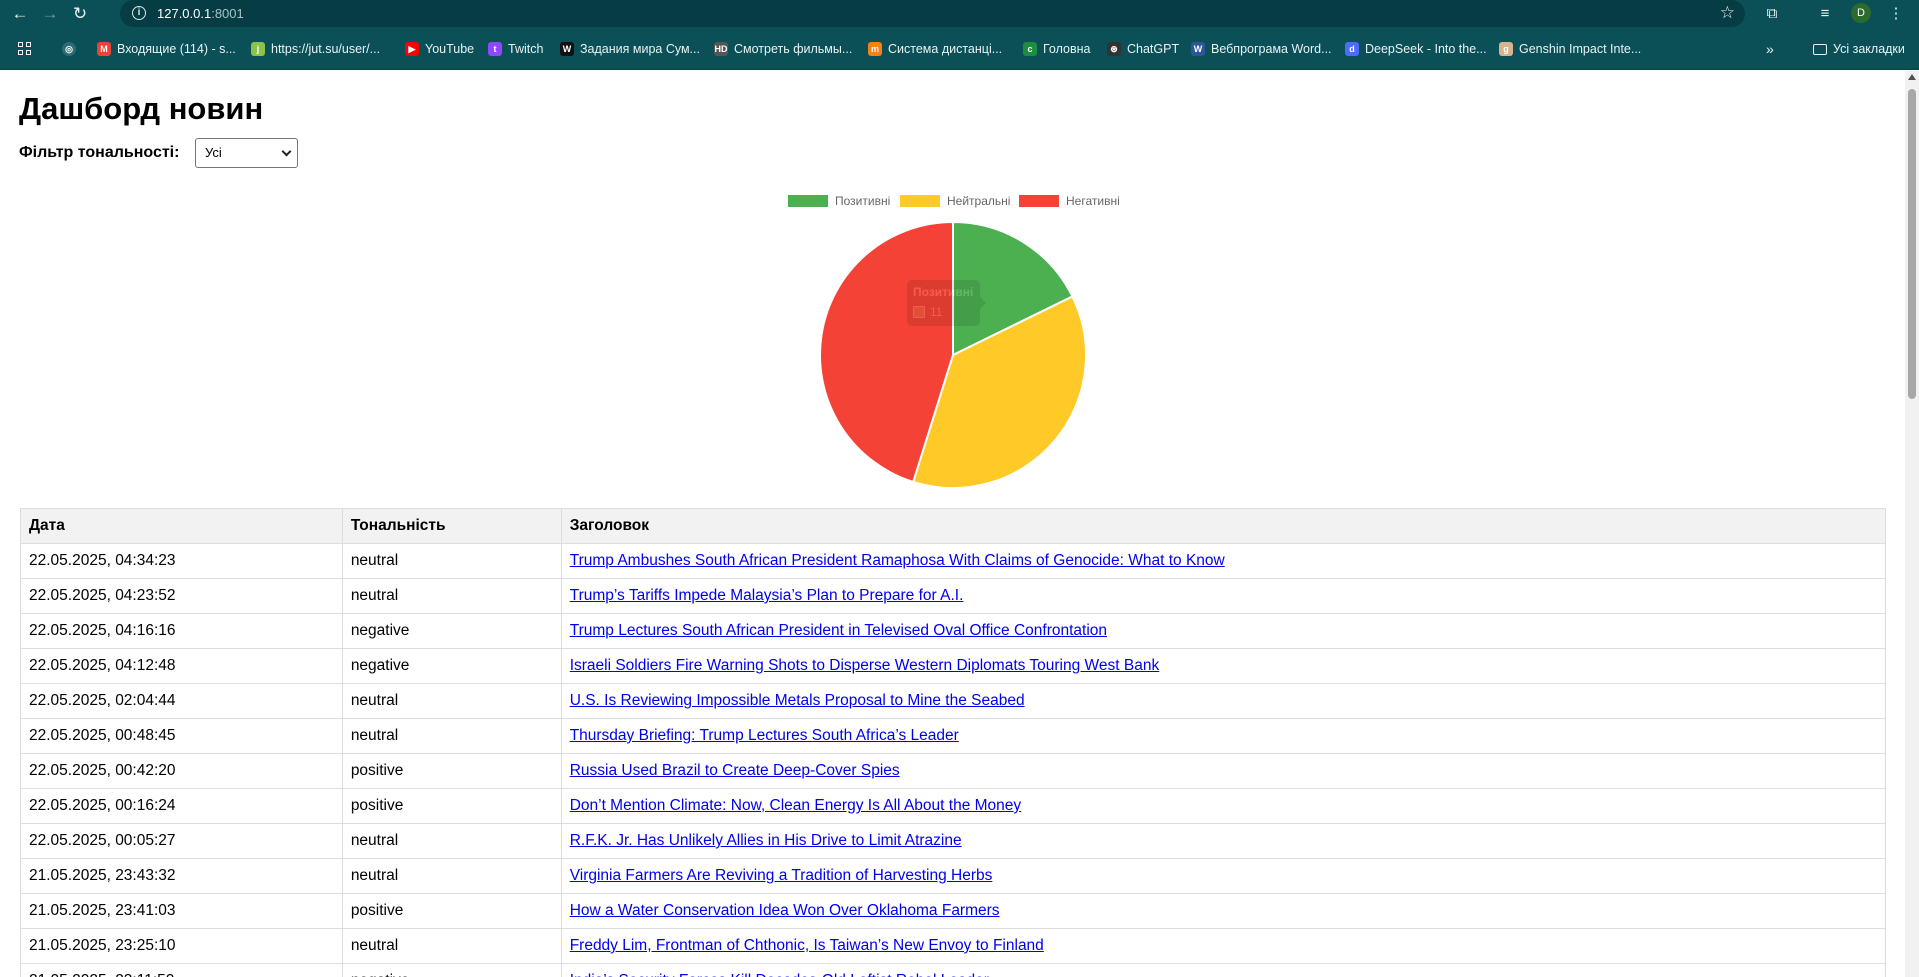 This screenshot has height=977, width=1919. I want to click on reload-icon: ↻, so click(80, 14).